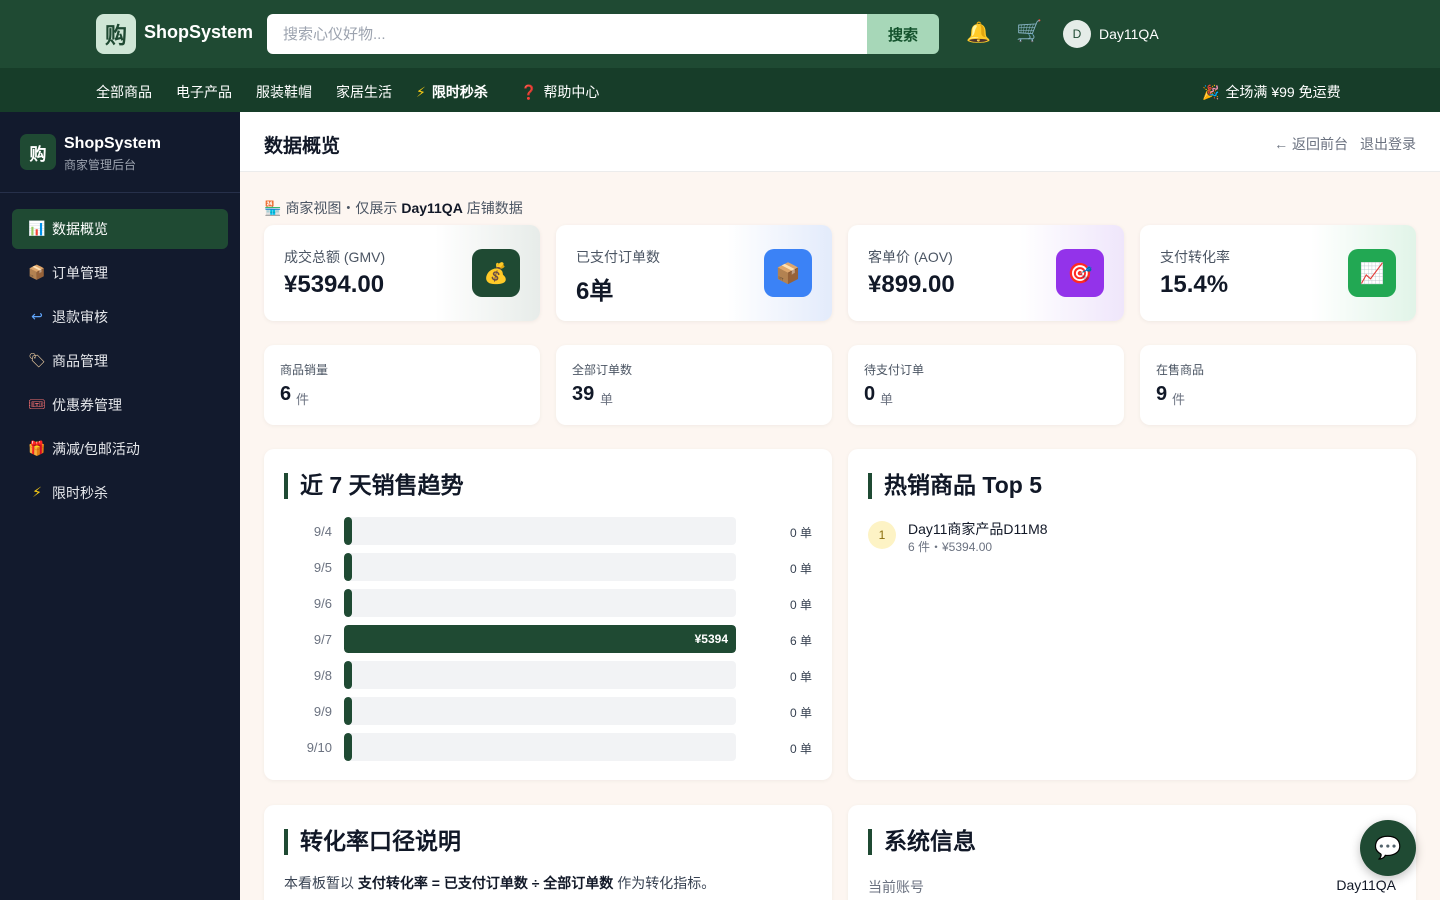  Describe the element at coordinates (459, 92) in the screenshot. I see `nav-label: 限时秒杀` at that location.